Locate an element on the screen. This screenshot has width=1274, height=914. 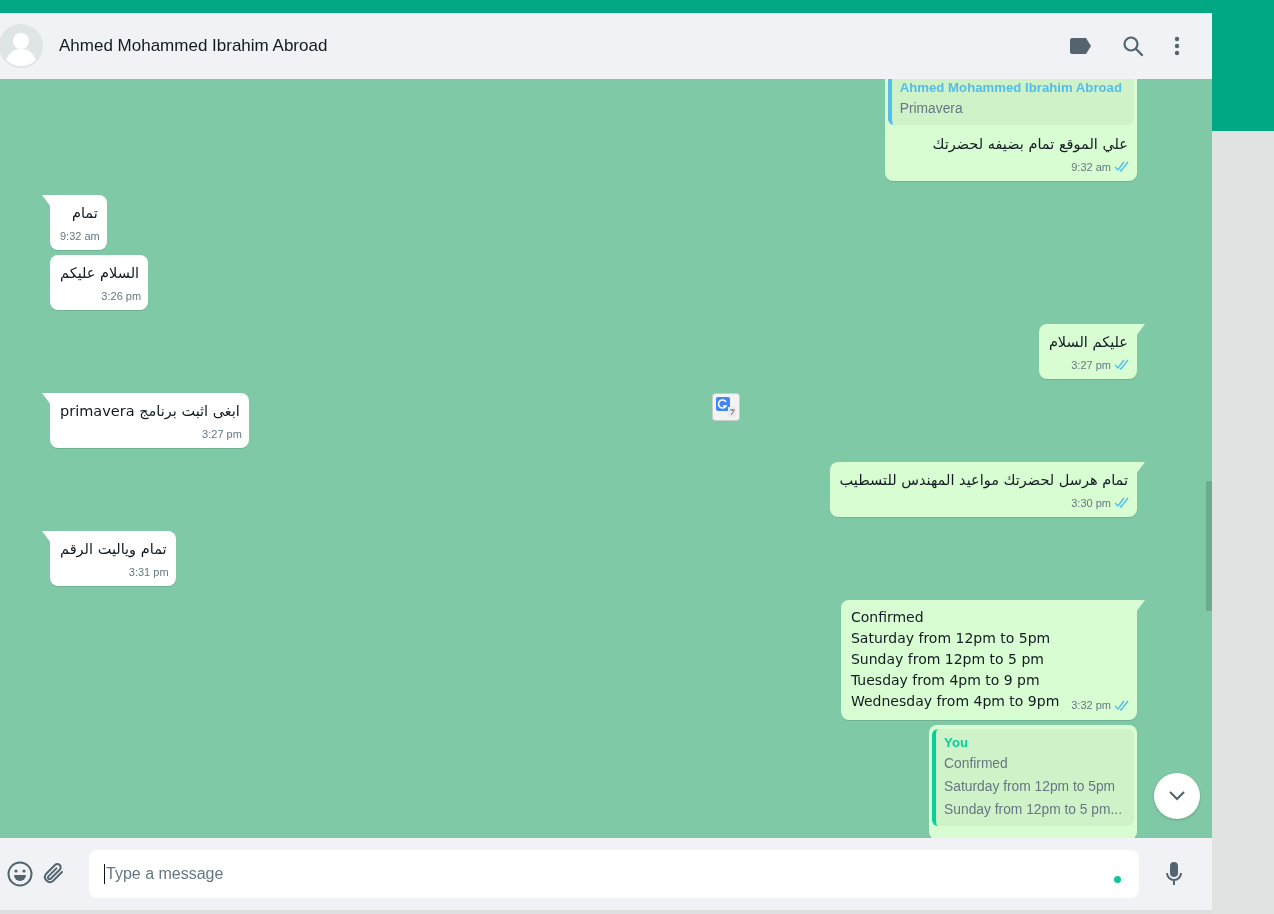
text-cursor is located at coordinates (104, 874).